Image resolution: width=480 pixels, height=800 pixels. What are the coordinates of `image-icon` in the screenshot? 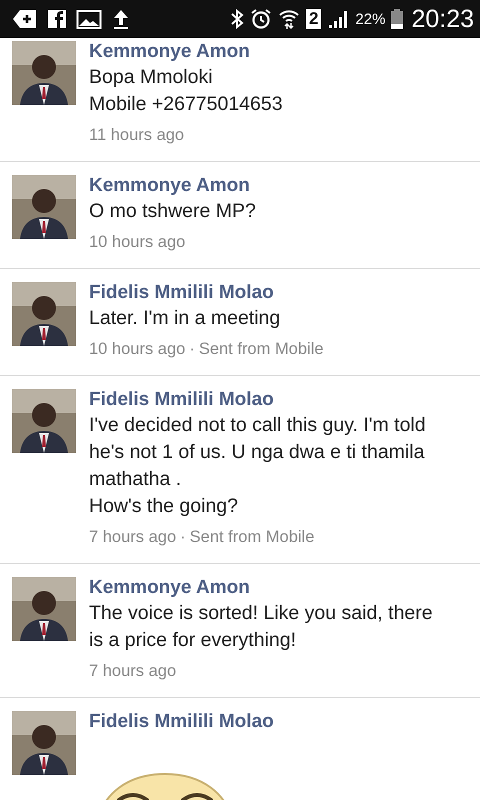 It's located at (89, 19).